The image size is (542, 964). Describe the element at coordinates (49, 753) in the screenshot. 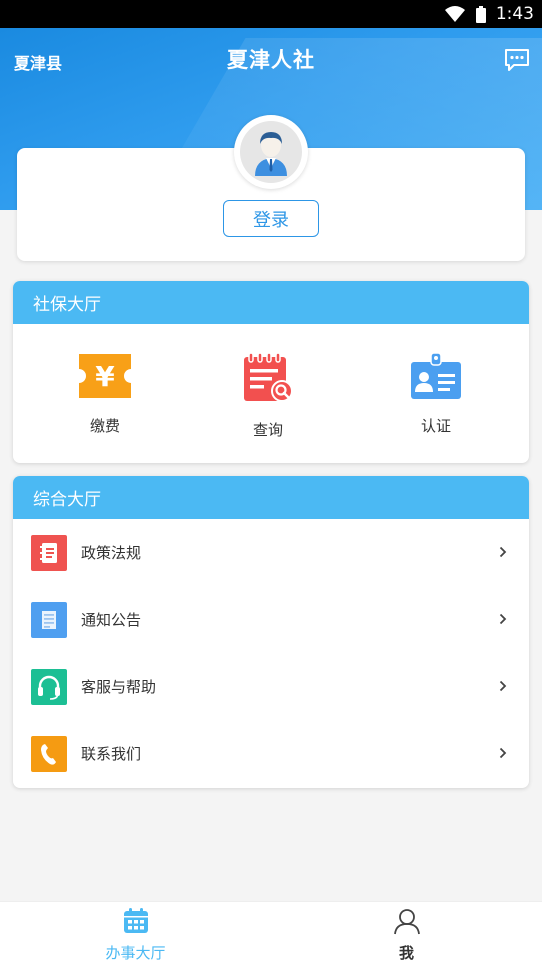

I see `phone-icon` at that location.